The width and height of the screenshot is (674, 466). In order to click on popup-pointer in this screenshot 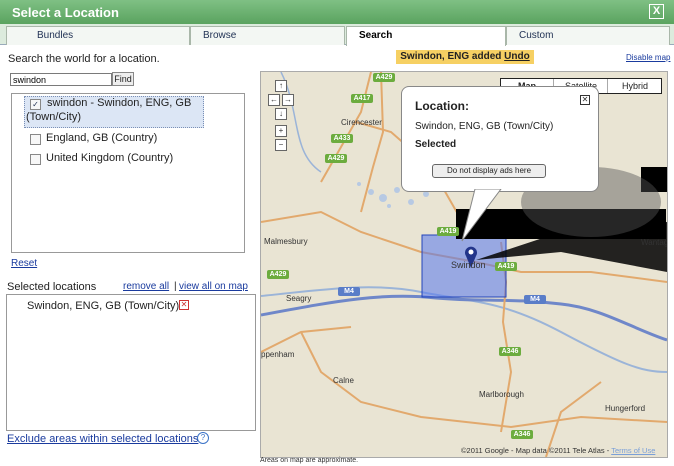, I will do `click(481, 215)`.